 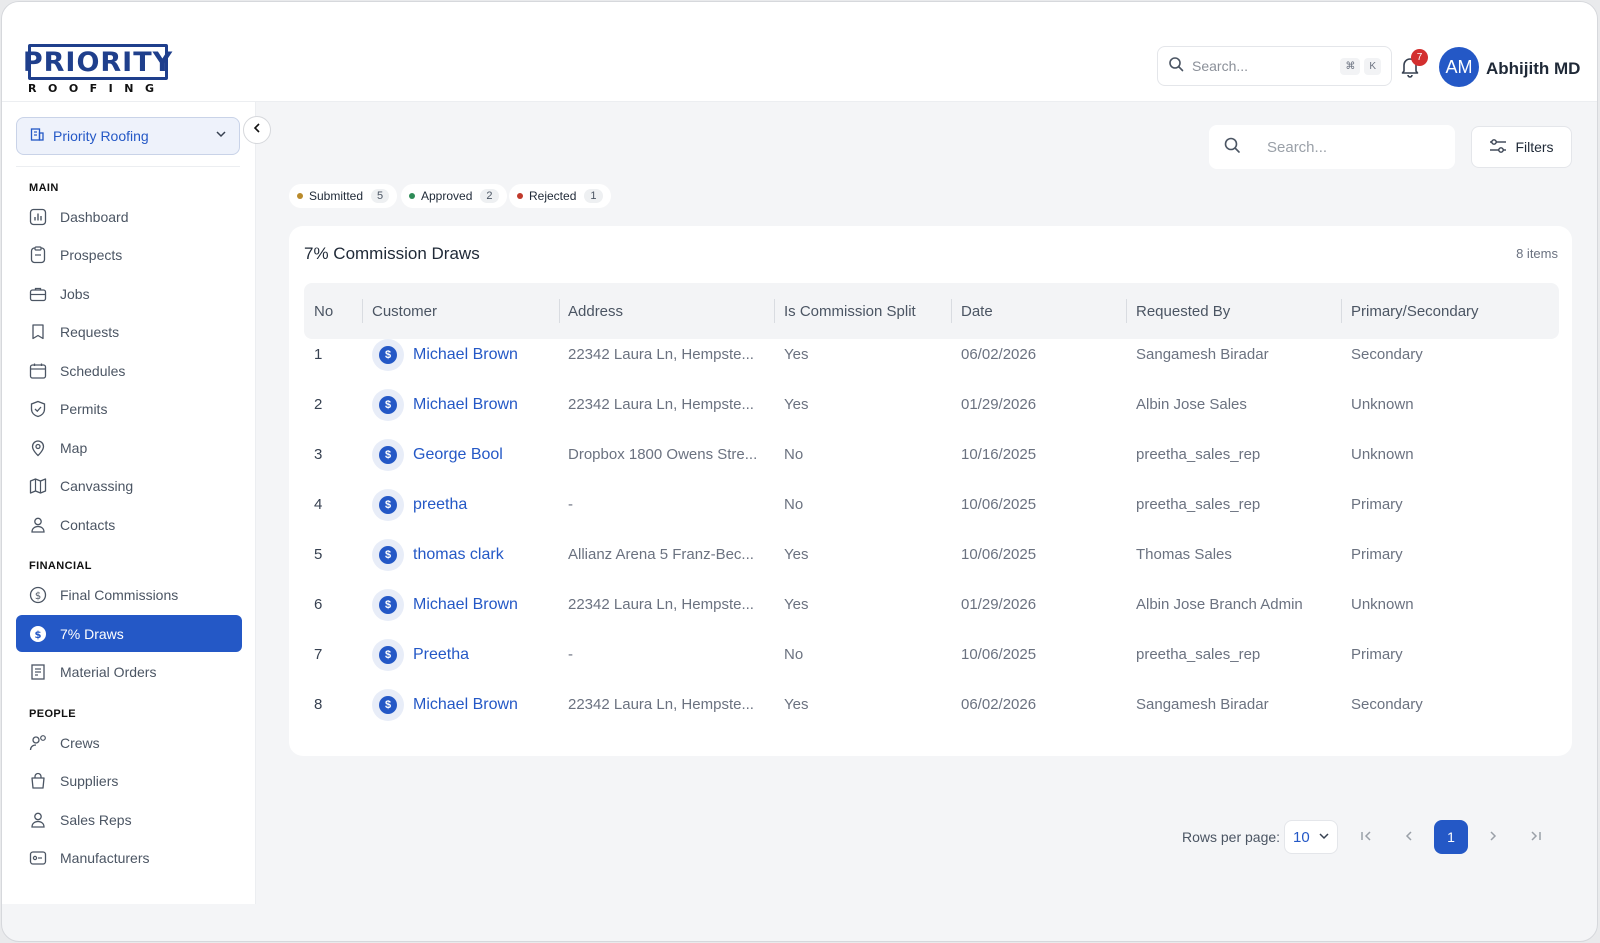 I want to click on folded-map-icon, so click(x=38, y=486).